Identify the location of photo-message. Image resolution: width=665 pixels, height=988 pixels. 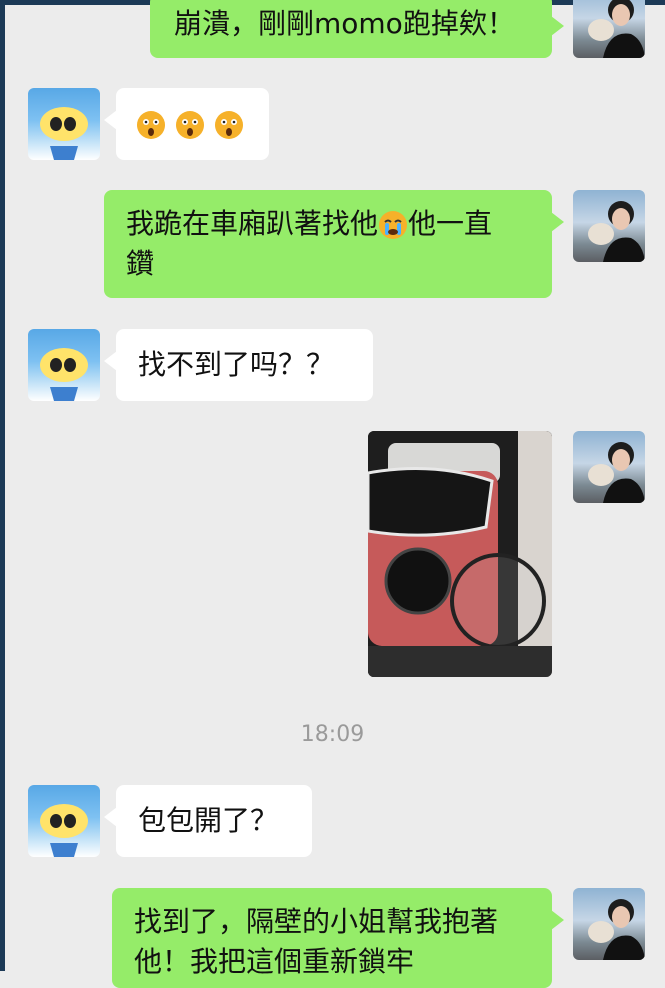
(460, 554).